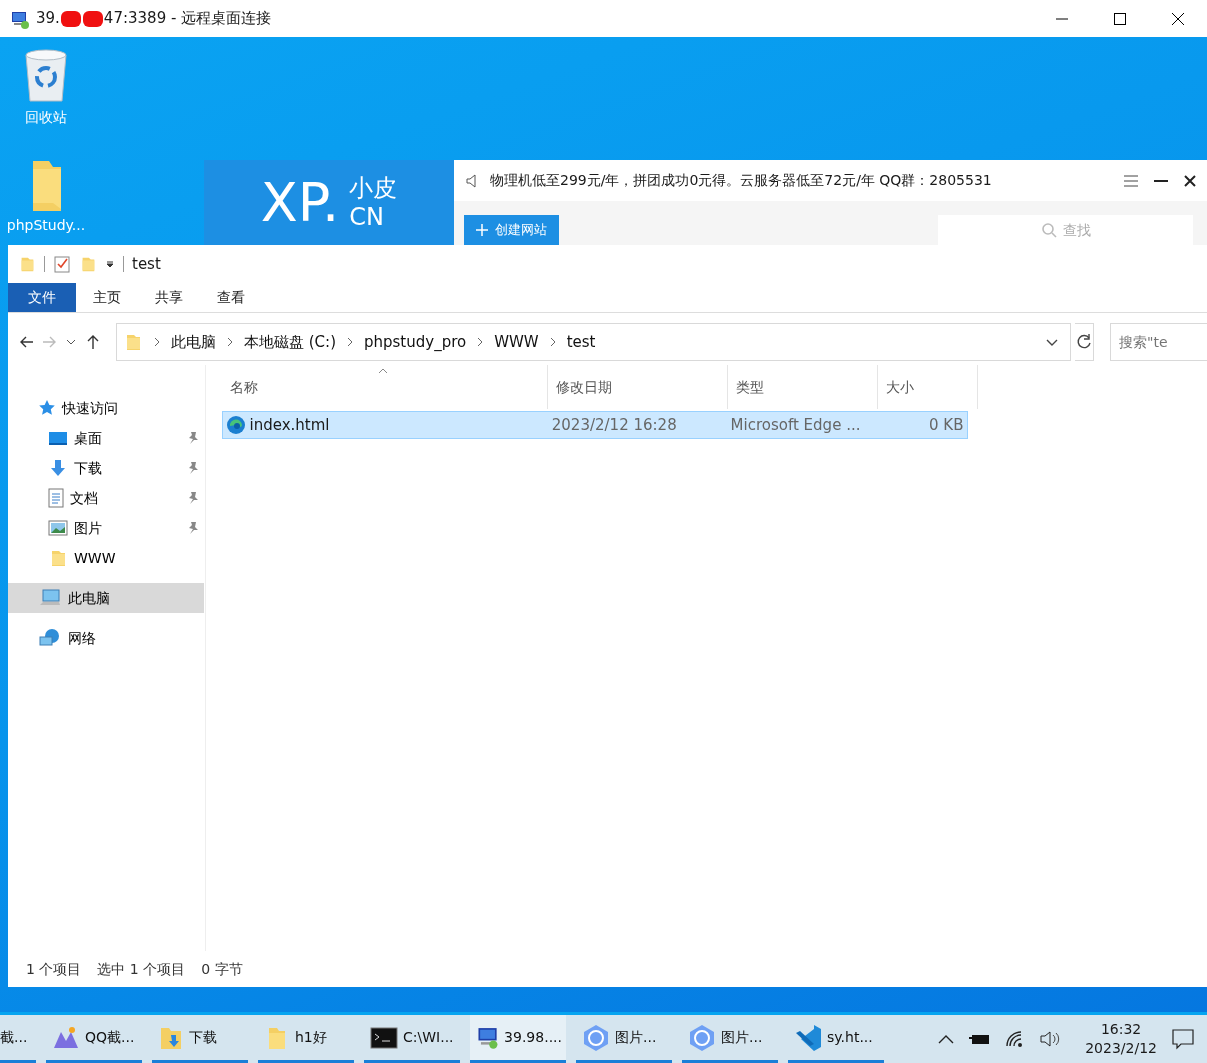 The height and width of the screenshot is (1063, 1207). I want to click on caret-icon, so click(110, 264).